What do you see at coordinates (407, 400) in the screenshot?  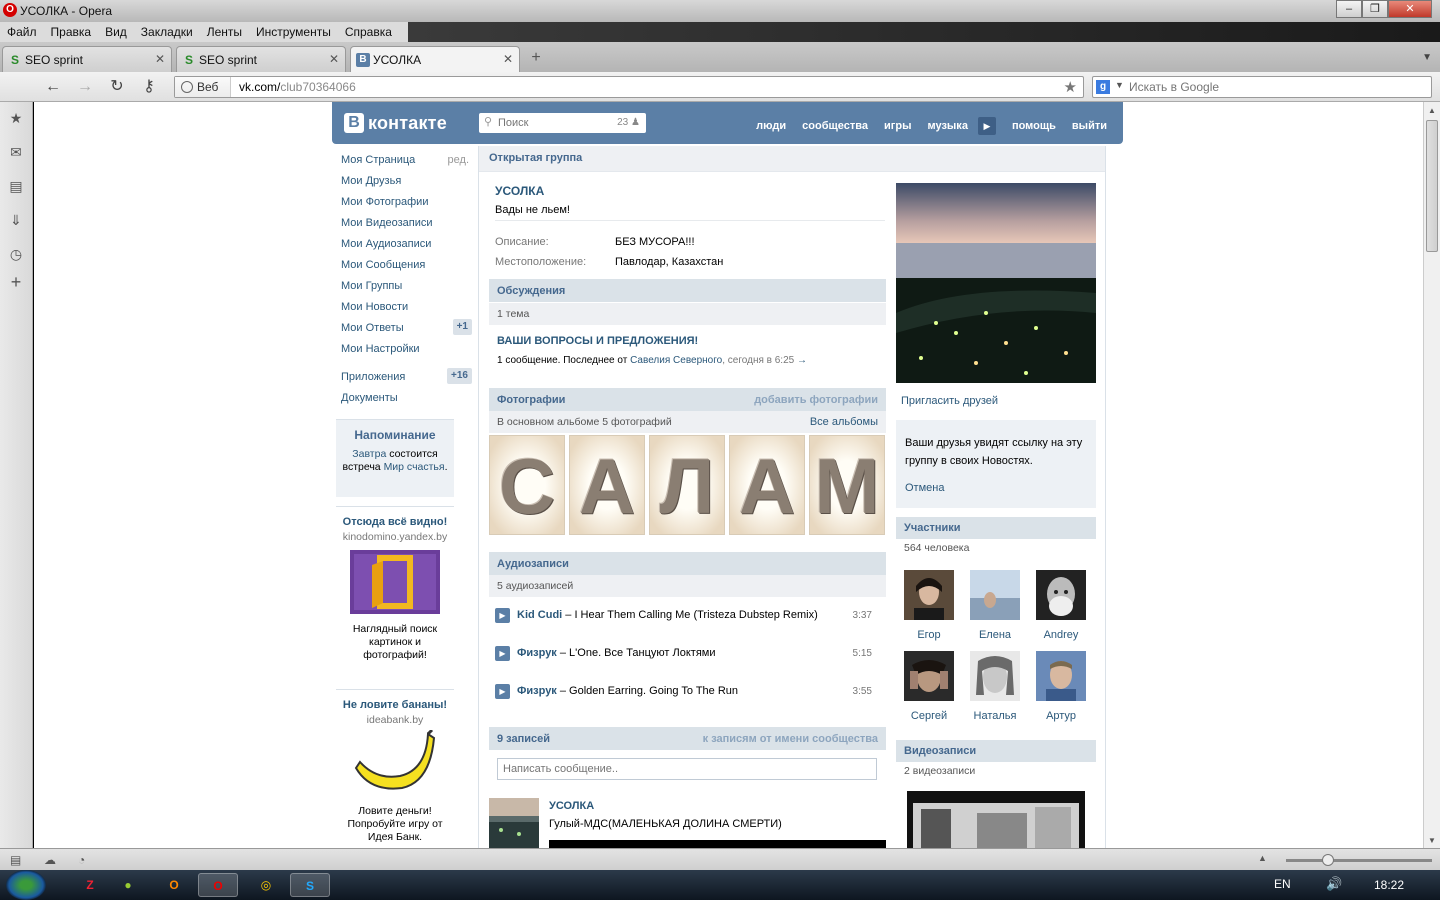 I see `left-menu-documents: Документы` at bounding box center [407, 400].